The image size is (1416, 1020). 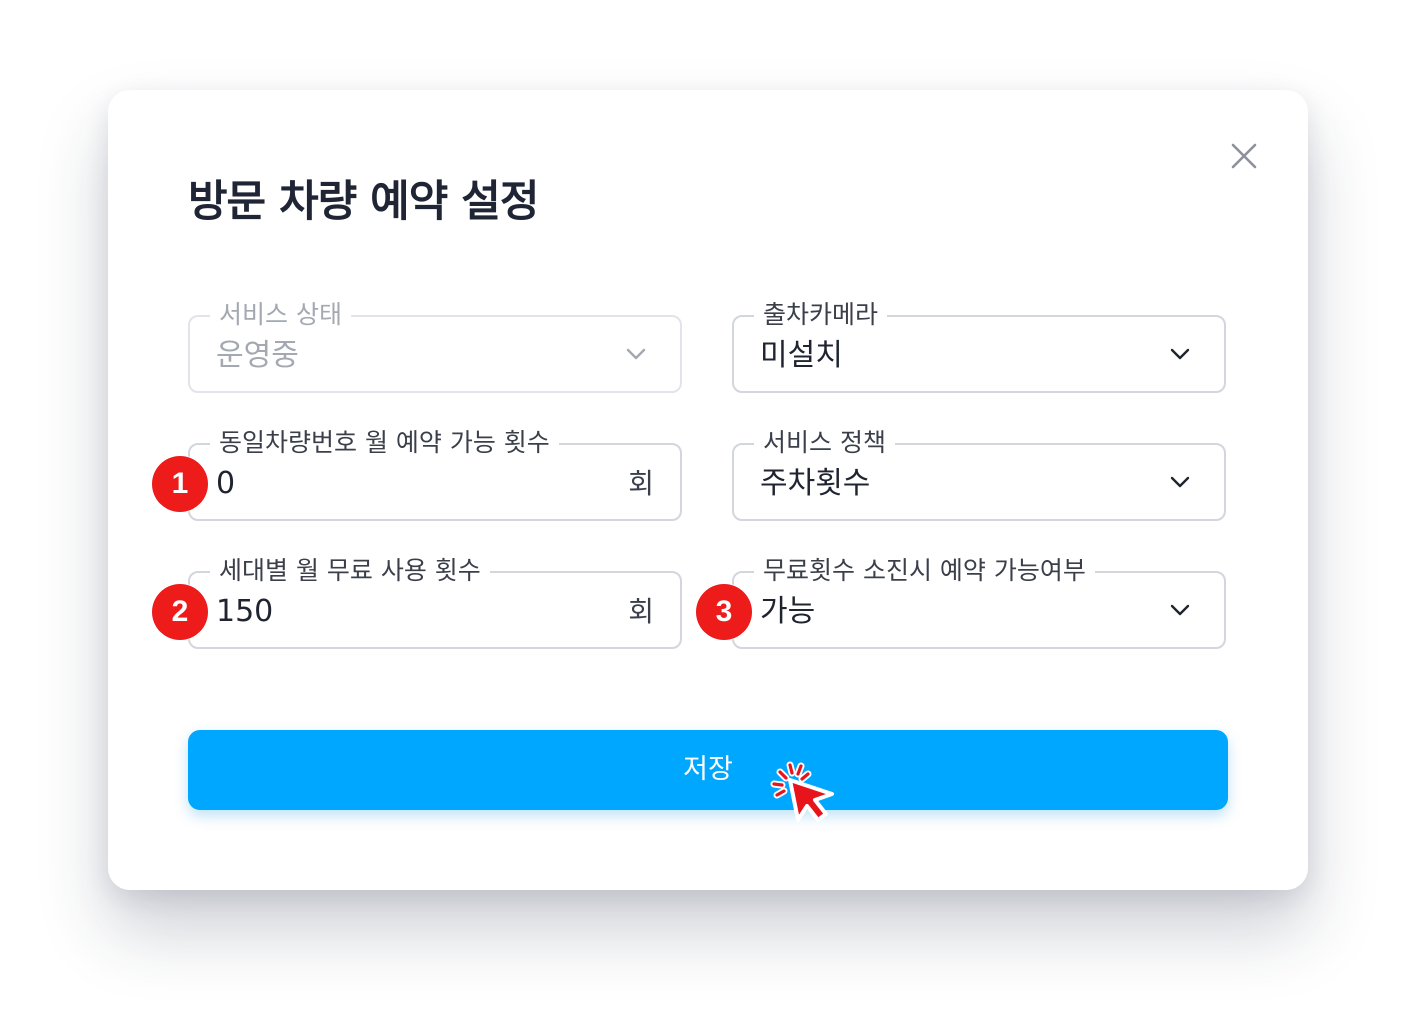 I want to click on annotation-badge-2: 2, so click(x=180, y=612).